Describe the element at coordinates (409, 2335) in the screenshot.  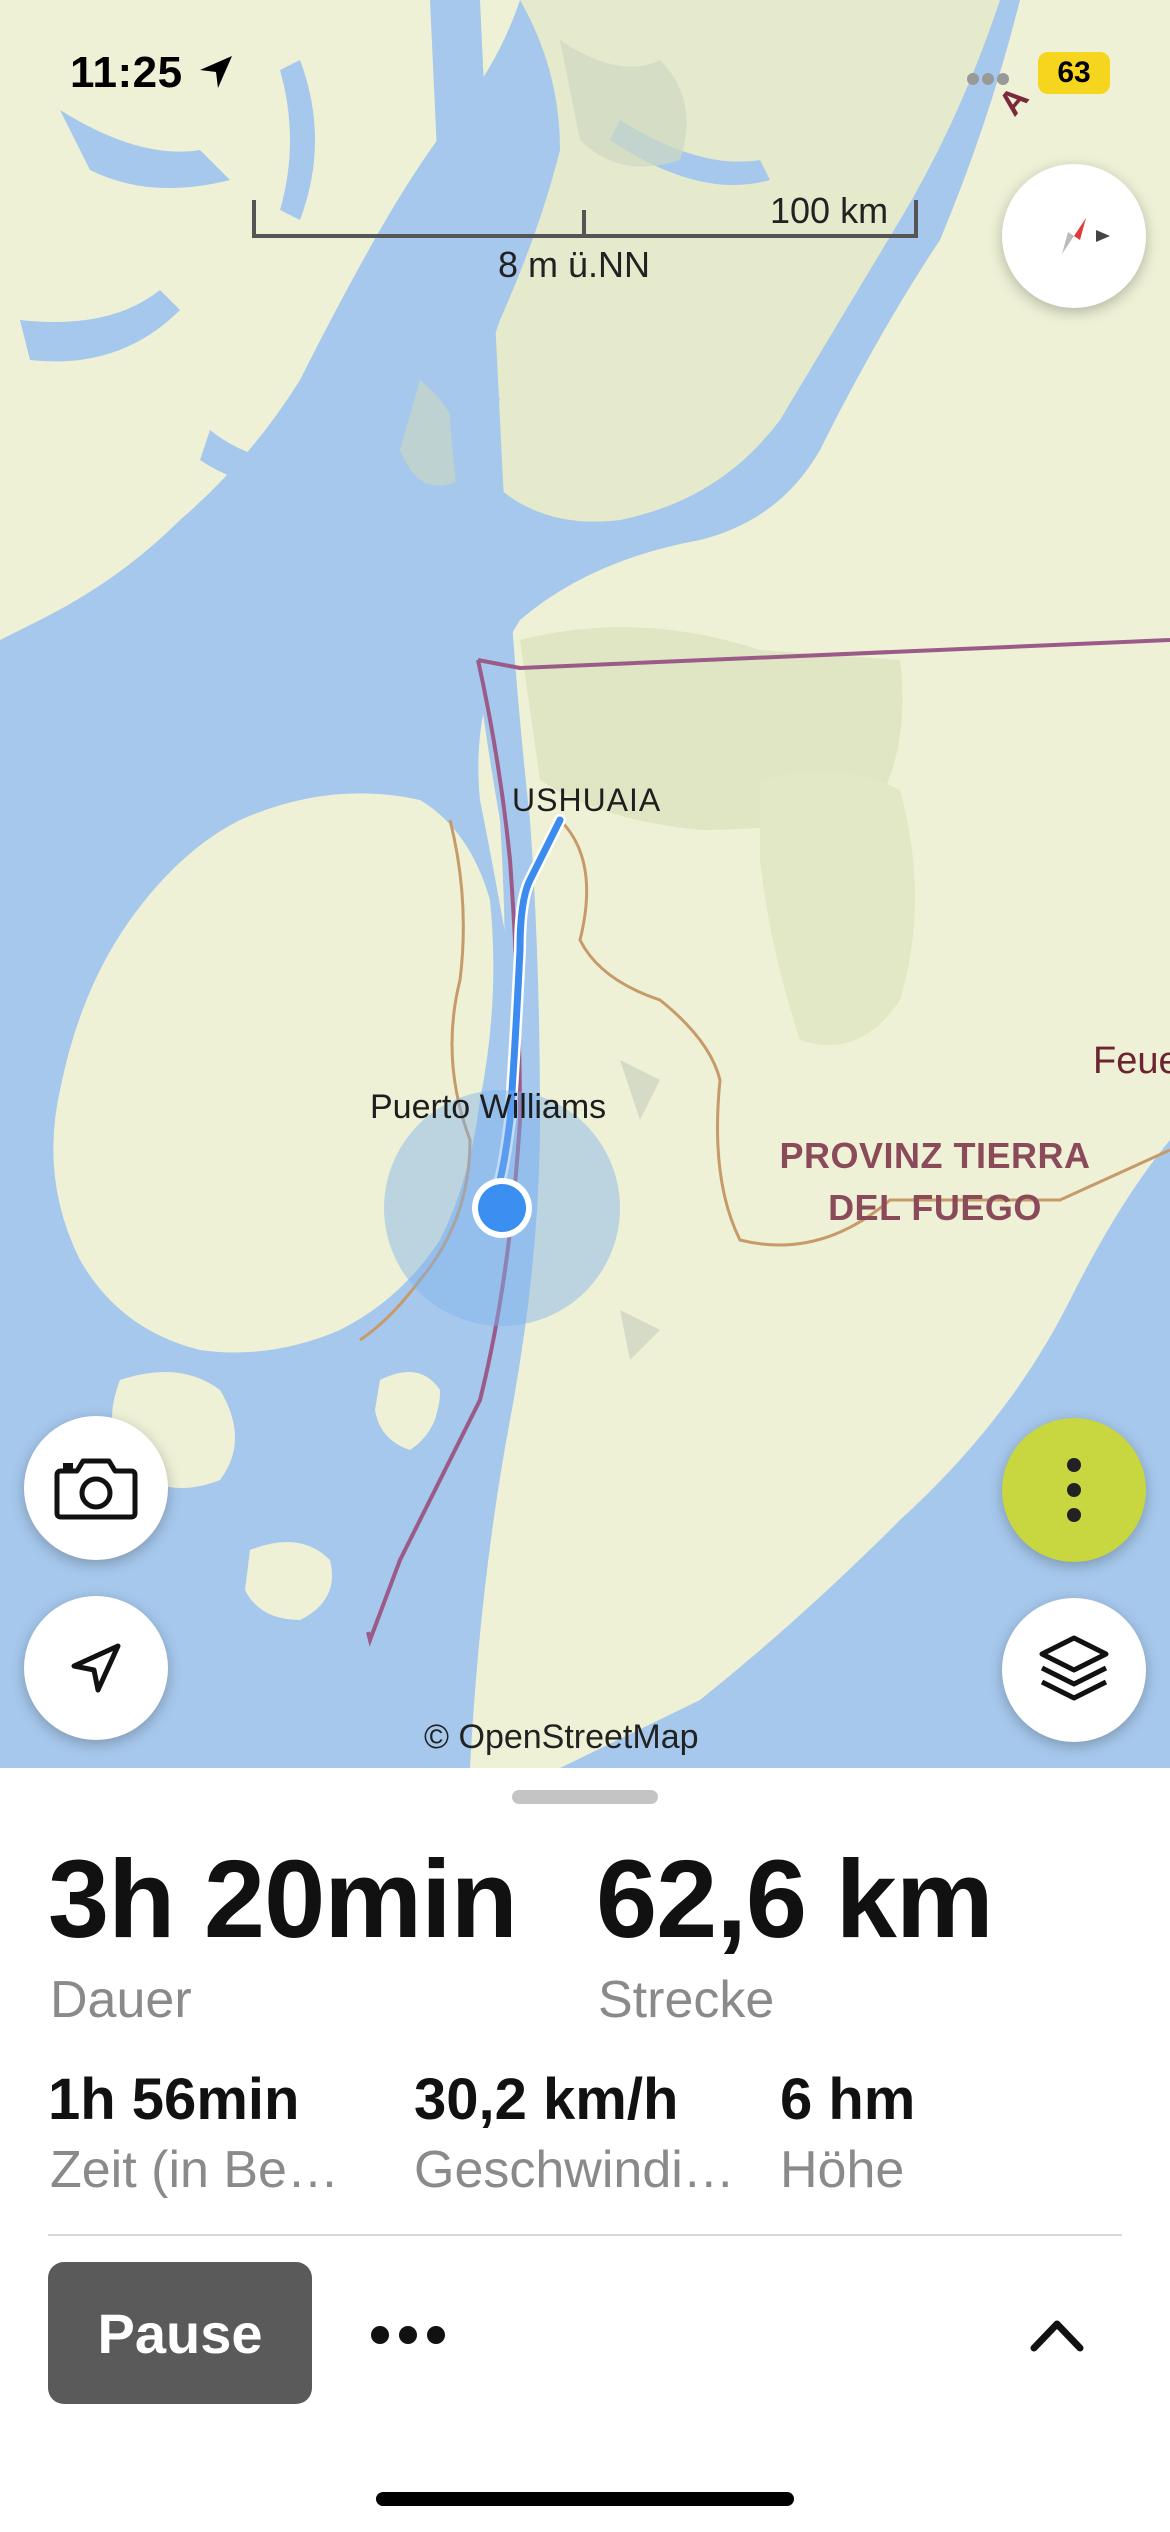
I see `more-horizontal-icon` at that location.